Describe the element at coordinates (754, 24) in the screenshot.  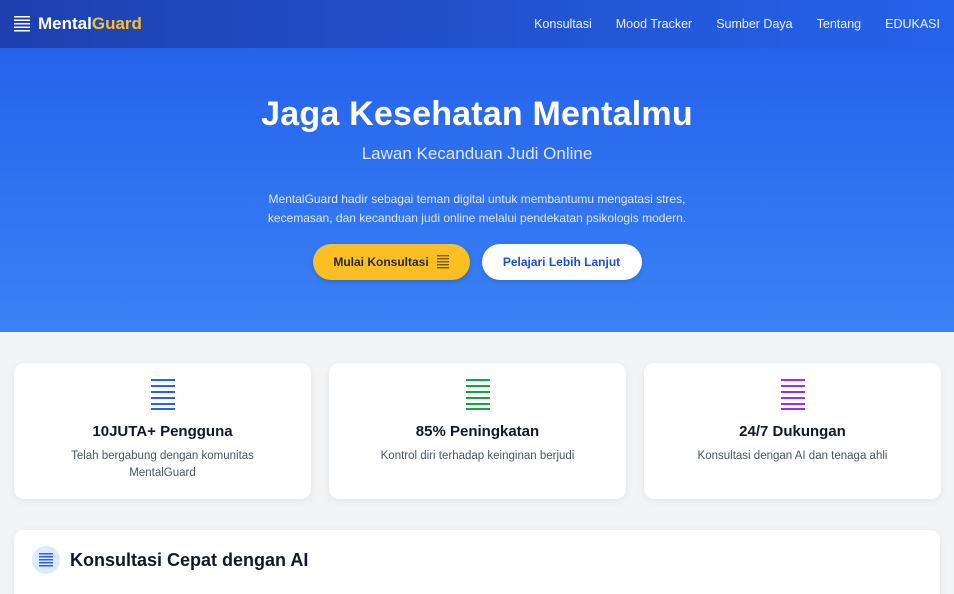
I see `nav-sumber-daya: Sumber Daya` at that location.